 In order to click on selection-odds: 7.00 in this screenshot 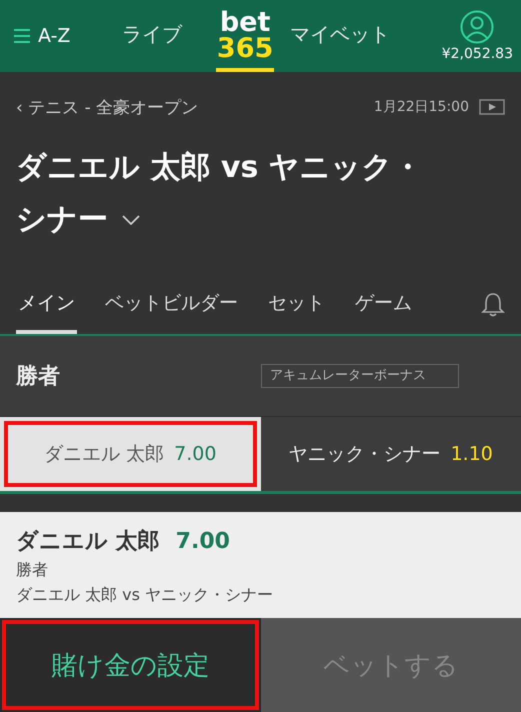, I will do `click(203, 541)`.